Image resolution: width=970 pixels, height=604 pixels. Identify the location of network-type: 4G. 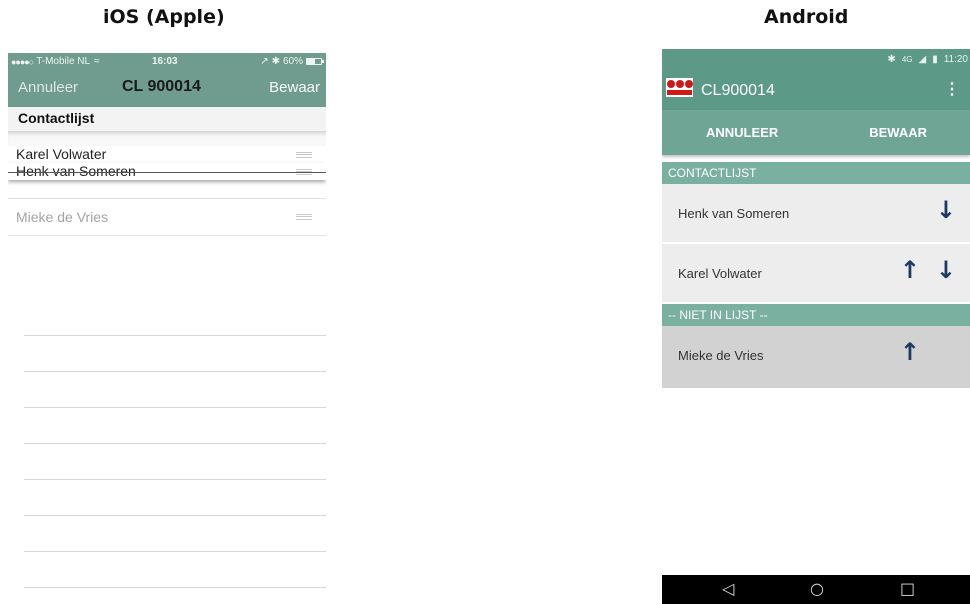
(907, 59).